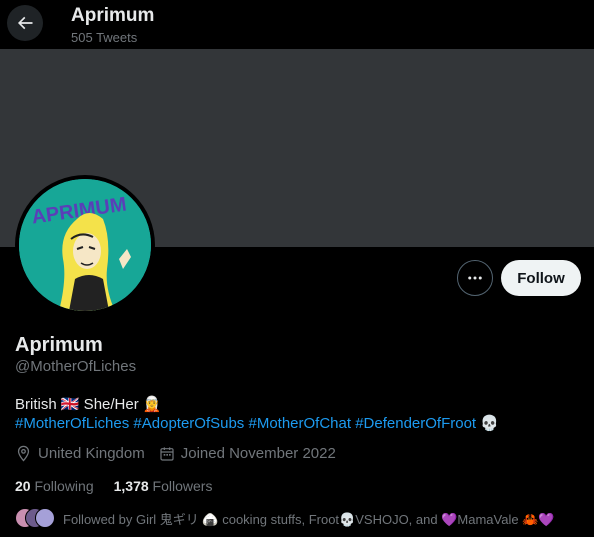  I want to click on hashtag-link: #MotherOfChat, so click(299, 423).